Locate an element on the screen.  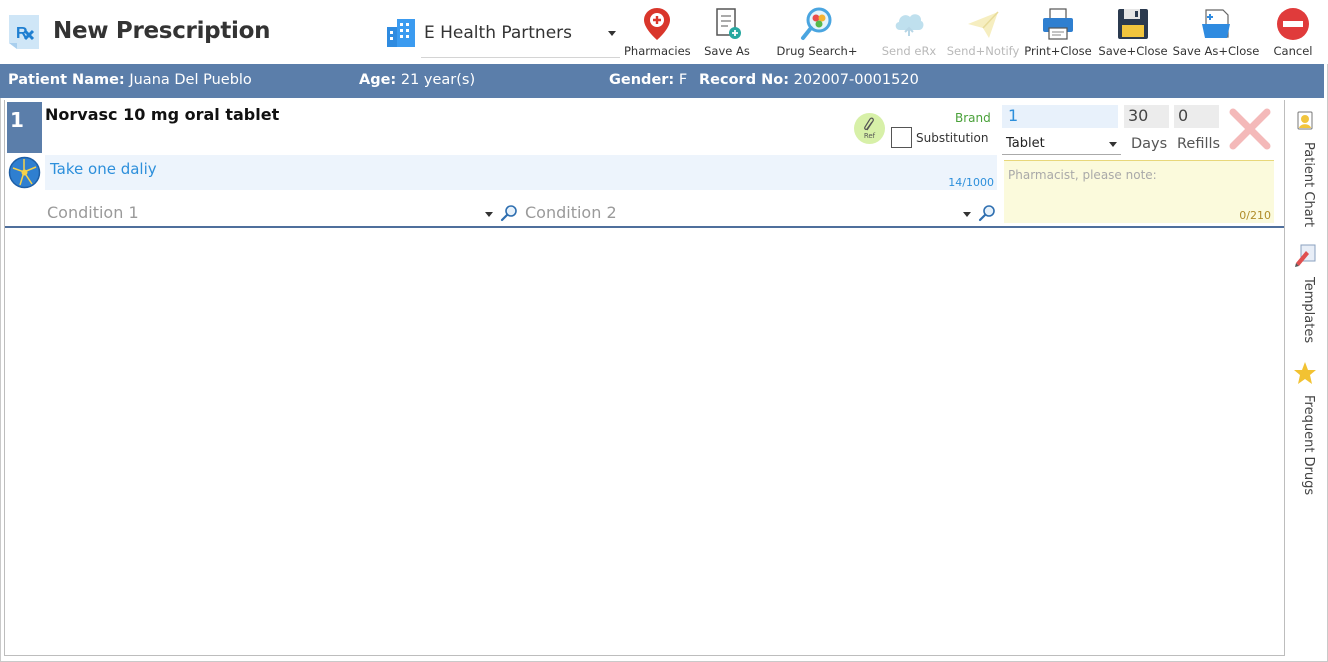
pharmacist-note-char-count: 0/210 is located at coordinates (1255, 215).